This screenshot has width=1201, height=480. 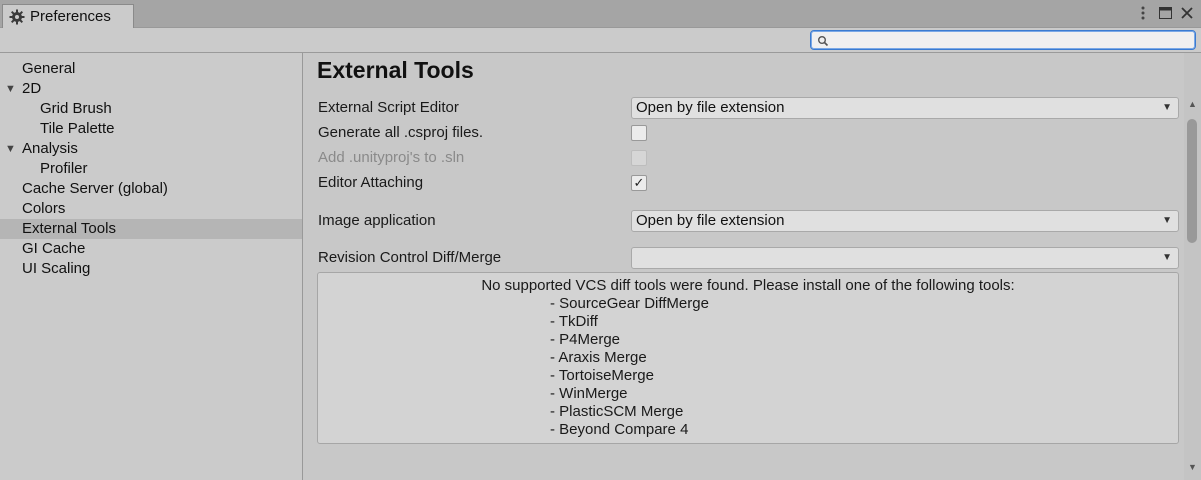 What do you see at coordinates (95, 188) in the screenshot?
I see `sidebar-item-label: Cache Server (global)` at bounding box center [95, 188].